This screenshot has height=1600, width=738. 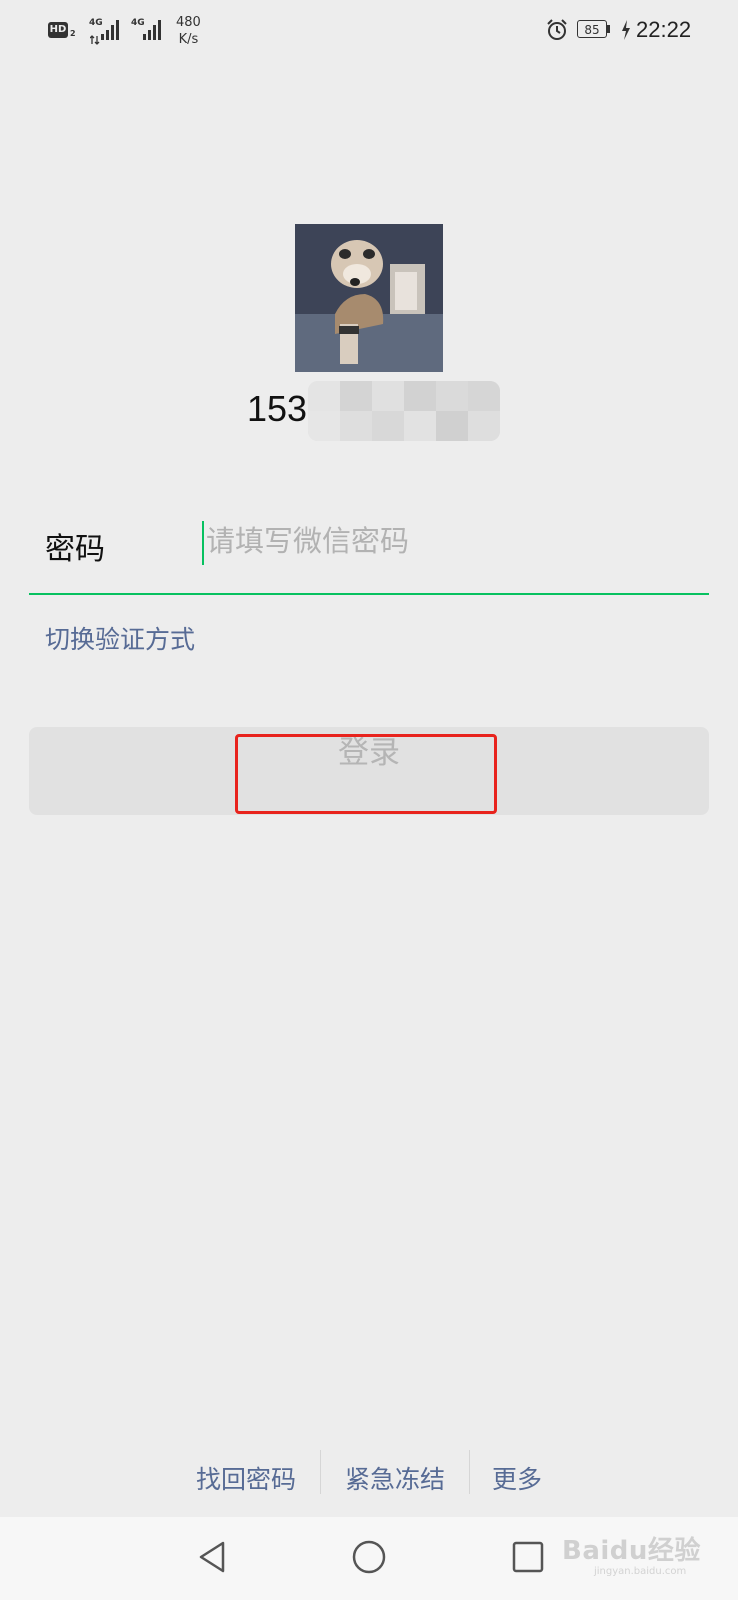 What do you see at coordinates (213, 1557) in the screenshot?
I see `back-icon` at bounding box center [213, 1557].